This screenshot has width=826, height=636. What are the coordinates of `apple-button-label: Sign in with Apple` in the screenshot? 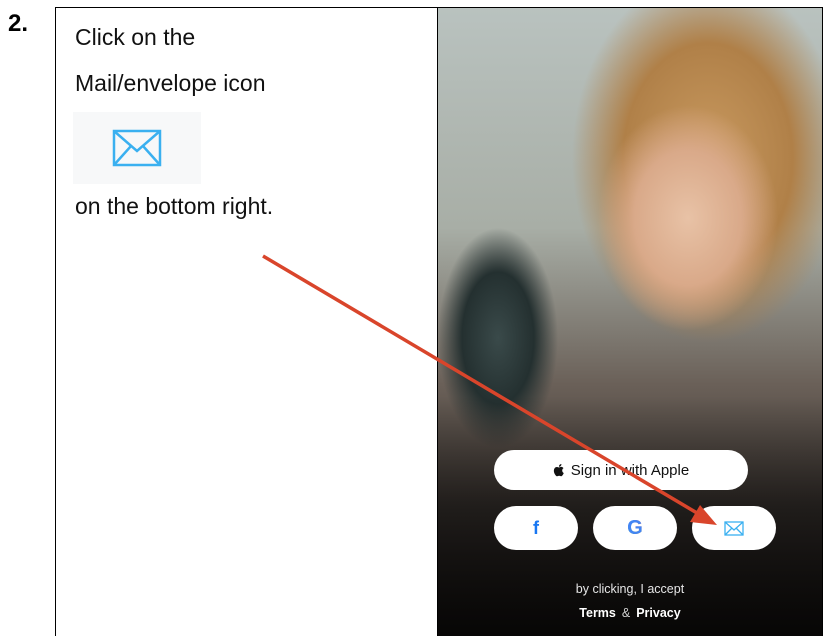 It's located at (630, 470).